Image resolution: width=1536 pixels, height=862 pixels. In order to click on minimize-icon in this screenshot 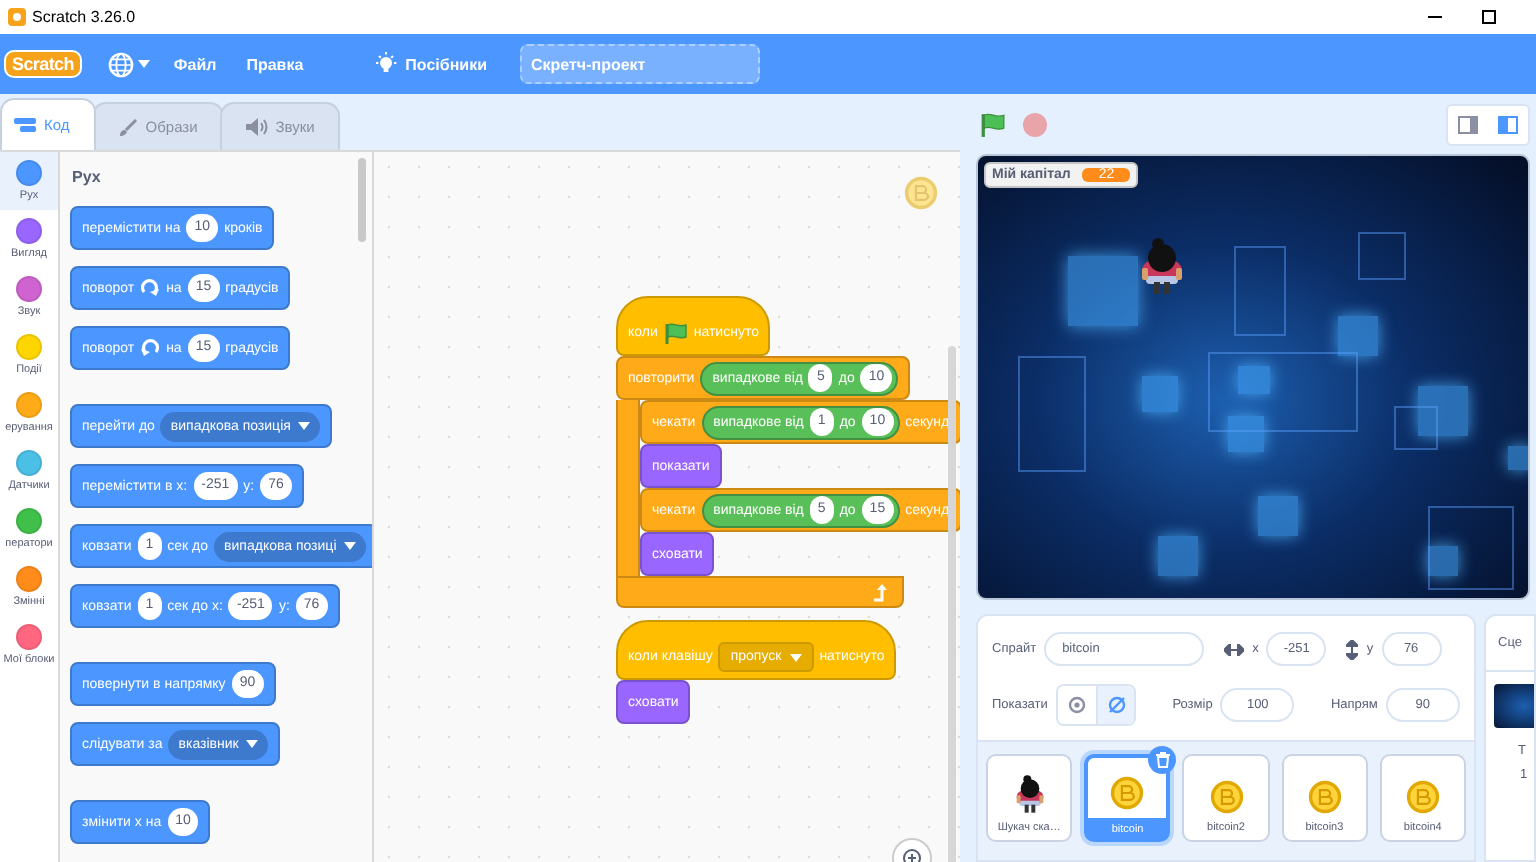, I will do `click(1435, 17)`.